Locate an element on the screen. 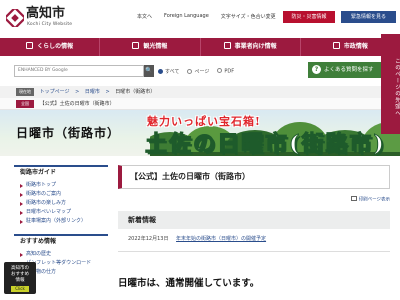 The width and height of the screenshot is (400, 300). gnav-item-business: 事業者向け情報 is located at coordinates (249, 47).